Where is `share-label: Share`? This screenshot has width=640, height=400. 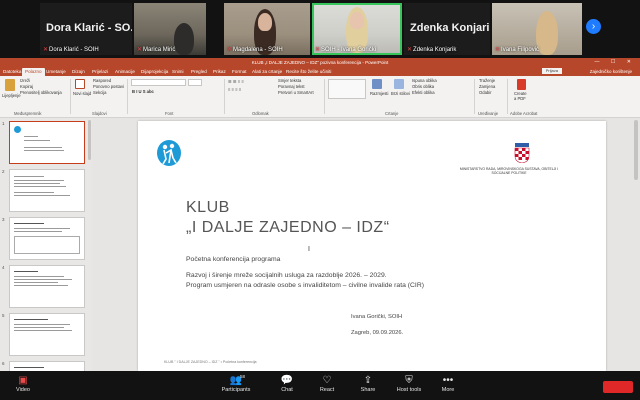 share-label: Share is located at coordinates (368, 390).